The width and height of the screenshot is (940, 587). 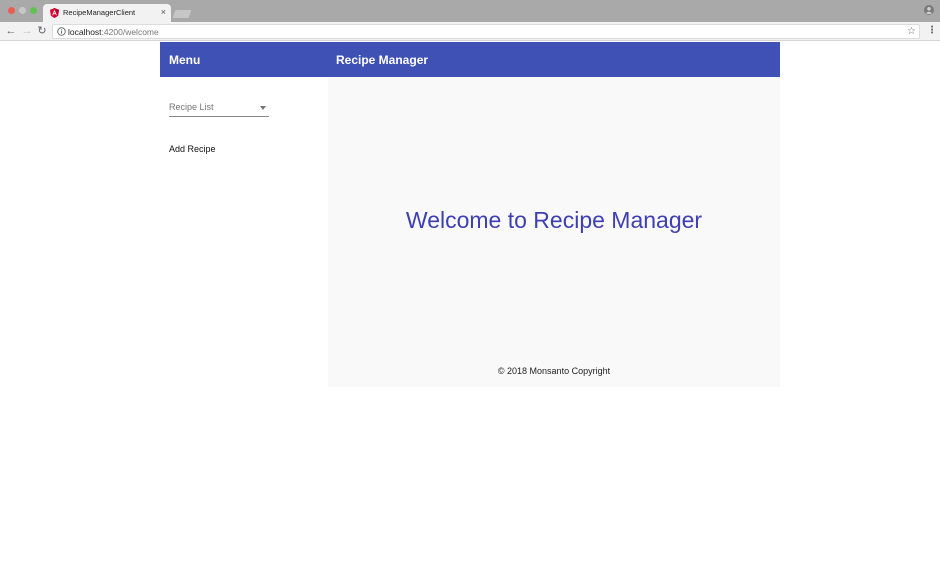 What do you see at coordinates (554, 371) in the screenshot?
I see `copyright-footer: © 2018 Monsanto Copyright` at bounding box center [554, 371].